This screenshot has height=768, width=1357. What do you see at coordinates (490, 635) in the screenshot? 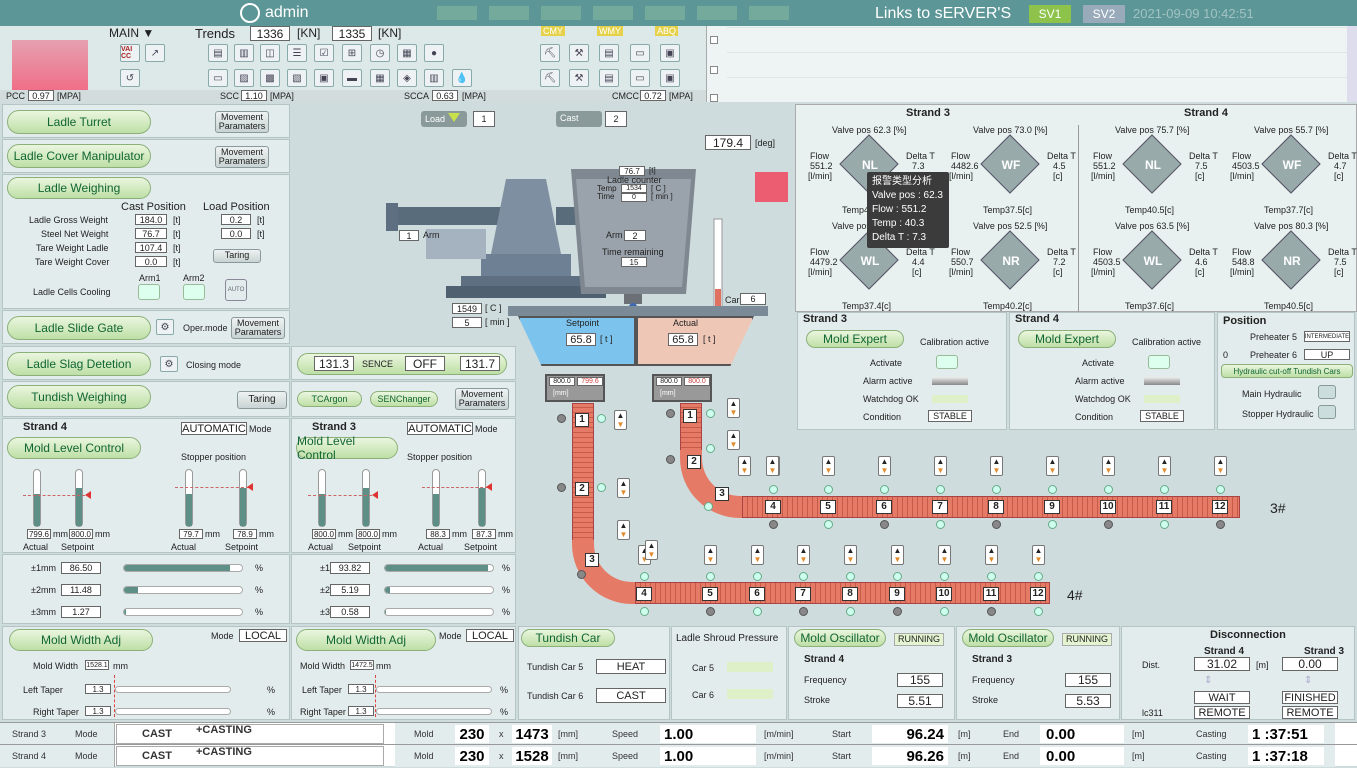
I see `width3-mode-value: LOCAL` at bounding box center [490, 635].